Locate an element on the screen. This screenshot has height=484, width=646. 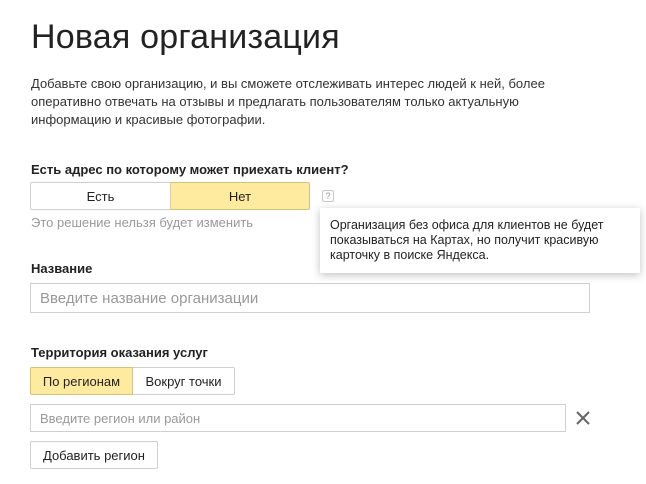
close-icon is located at coordinates (583, 418).